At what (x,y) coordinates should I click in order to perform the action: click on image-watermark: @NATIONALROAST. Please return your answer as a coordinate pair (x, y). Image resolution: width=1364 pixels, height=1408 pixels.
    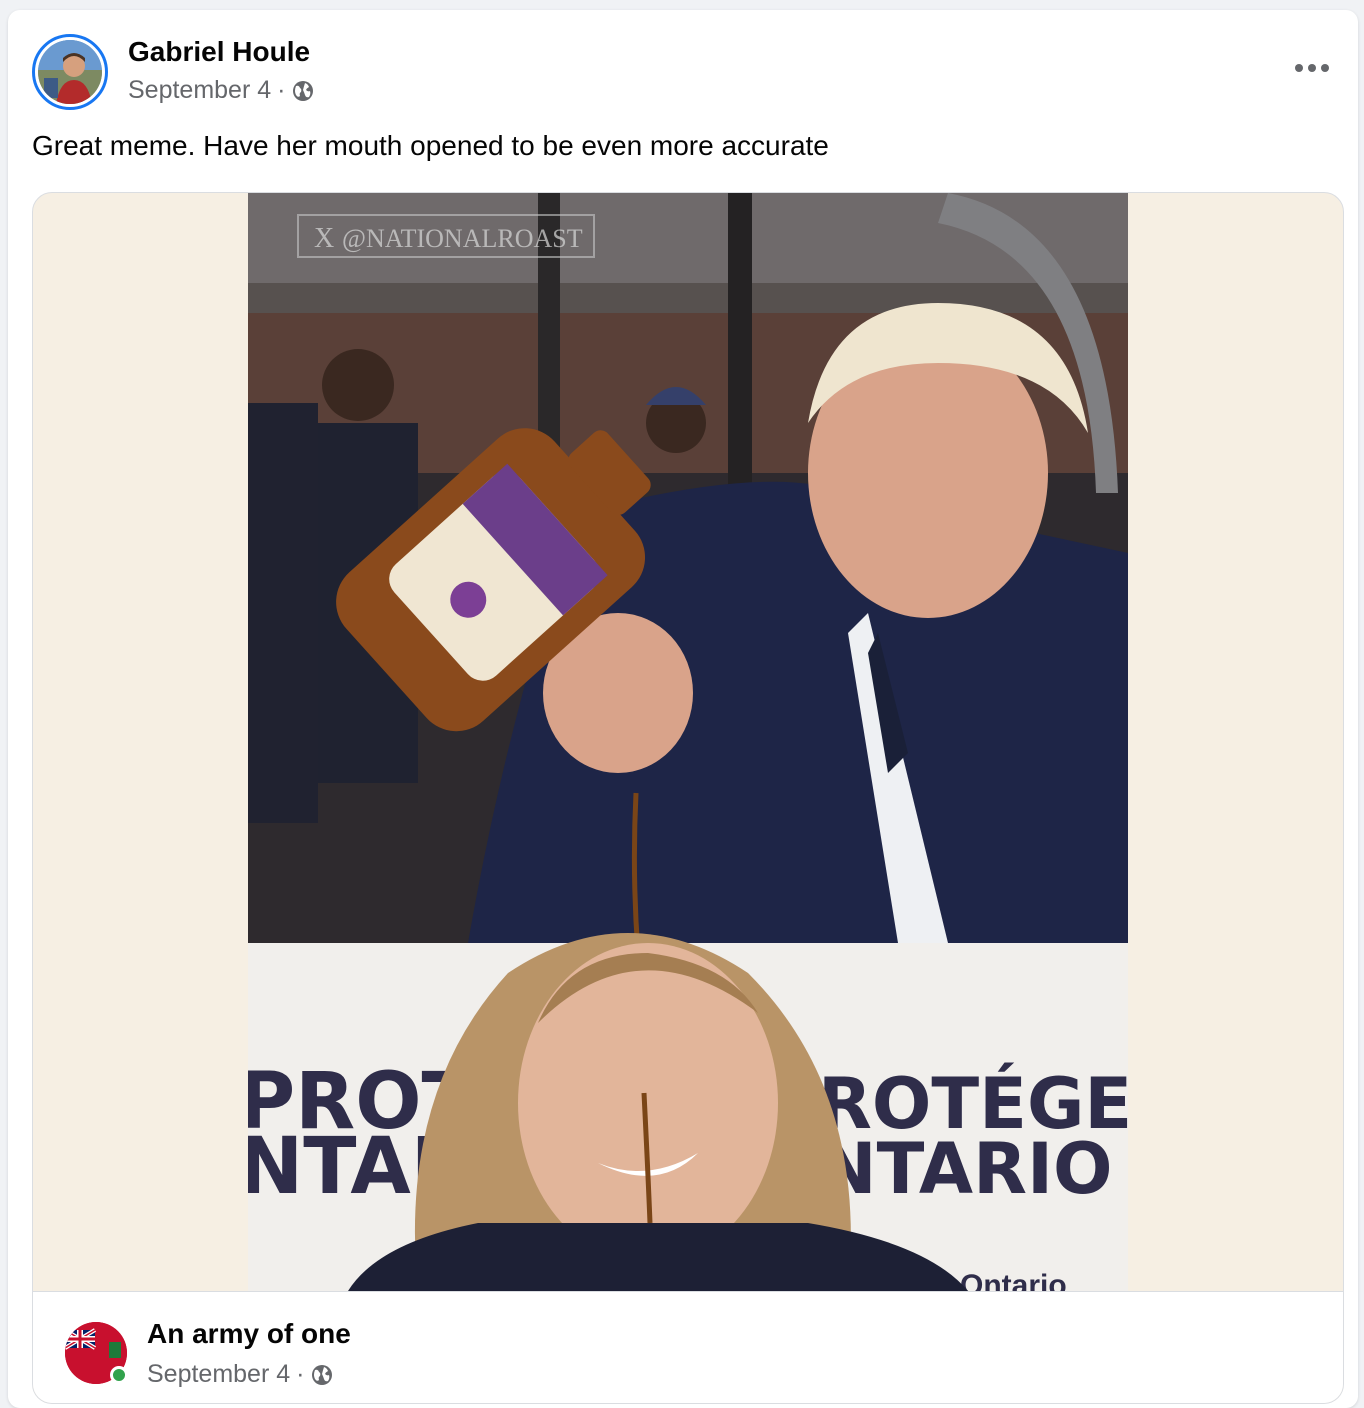
    Looking at the image, I should click on (462, 238).